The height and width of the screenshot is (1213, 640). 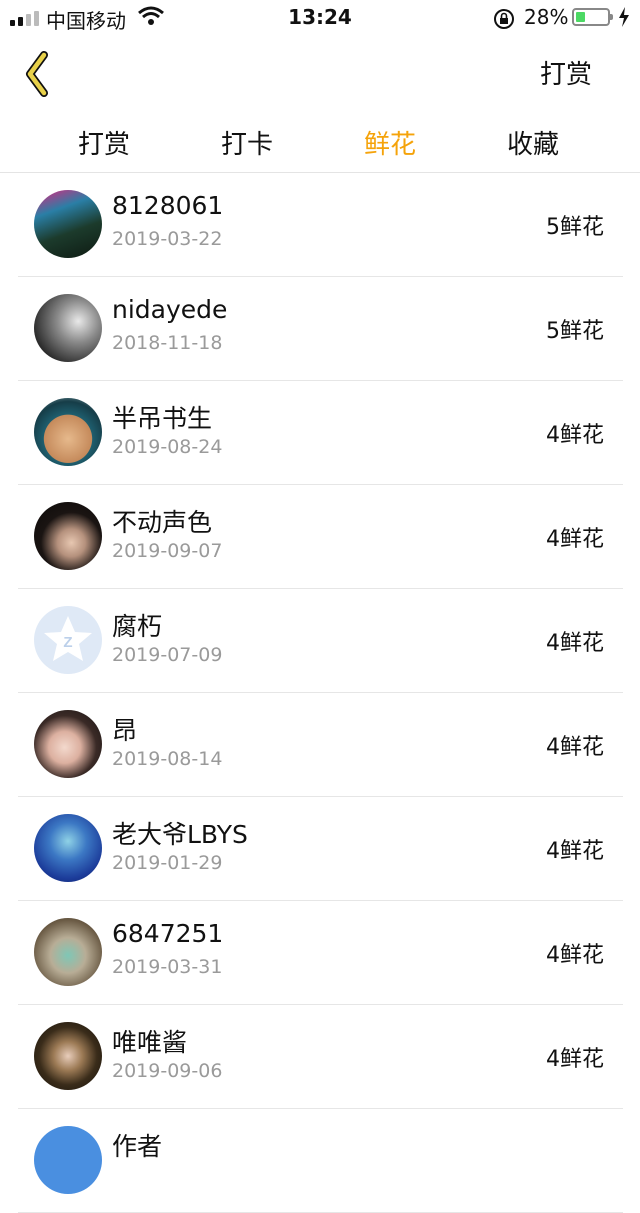 What do you see at coordinates (533, 142) in the screenshot?
I see `tab-favorites: 收藏` at bounding box center [533, 142].